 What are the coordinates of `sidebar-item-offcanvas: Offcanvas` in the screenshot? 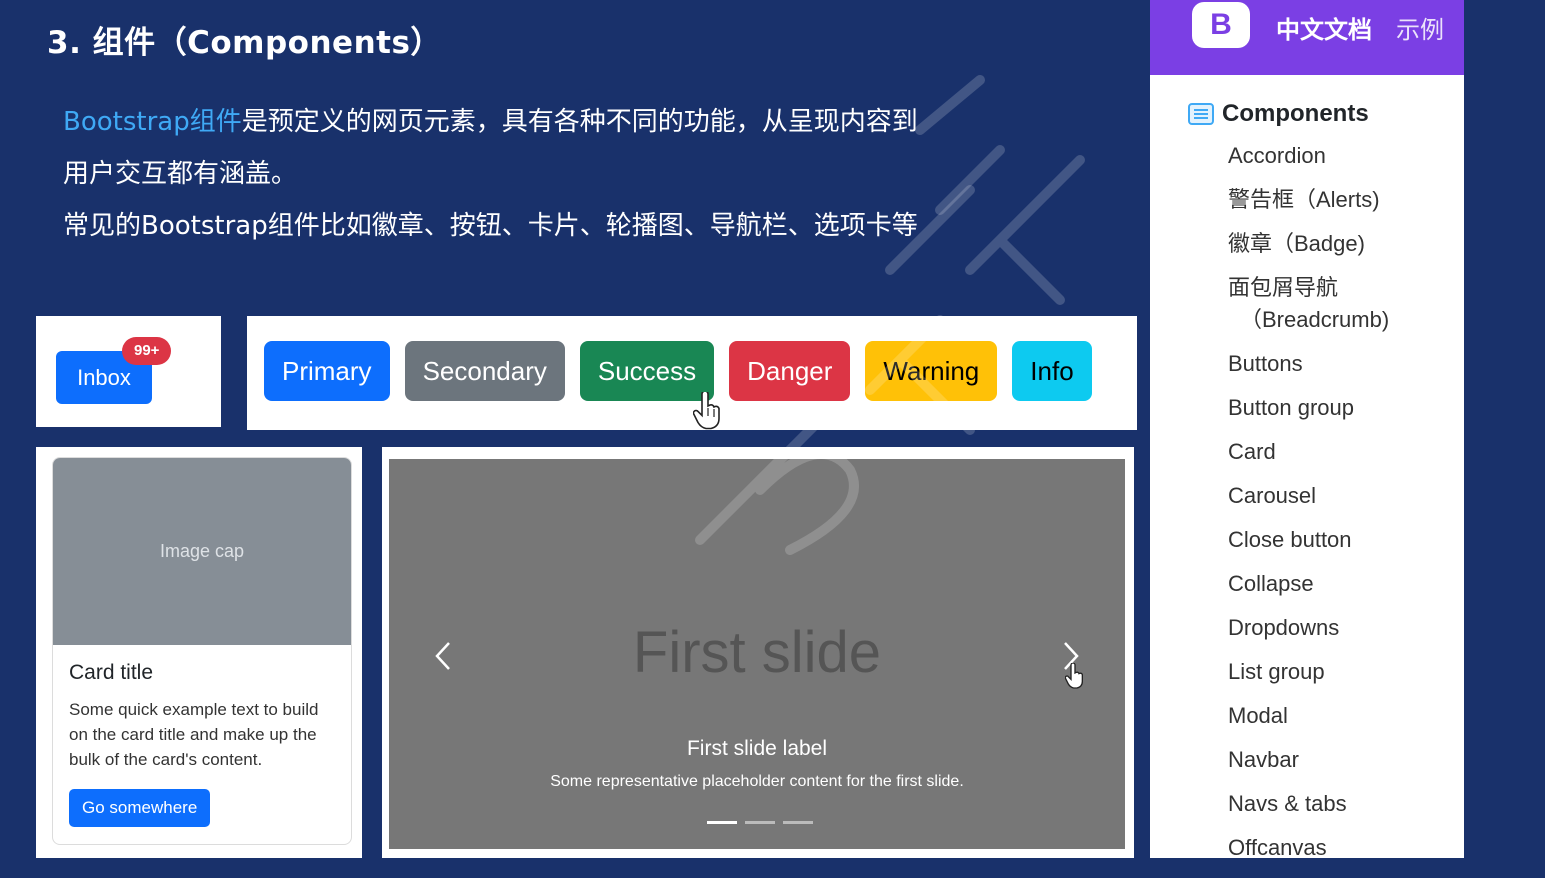 It's located at (1308, 845).